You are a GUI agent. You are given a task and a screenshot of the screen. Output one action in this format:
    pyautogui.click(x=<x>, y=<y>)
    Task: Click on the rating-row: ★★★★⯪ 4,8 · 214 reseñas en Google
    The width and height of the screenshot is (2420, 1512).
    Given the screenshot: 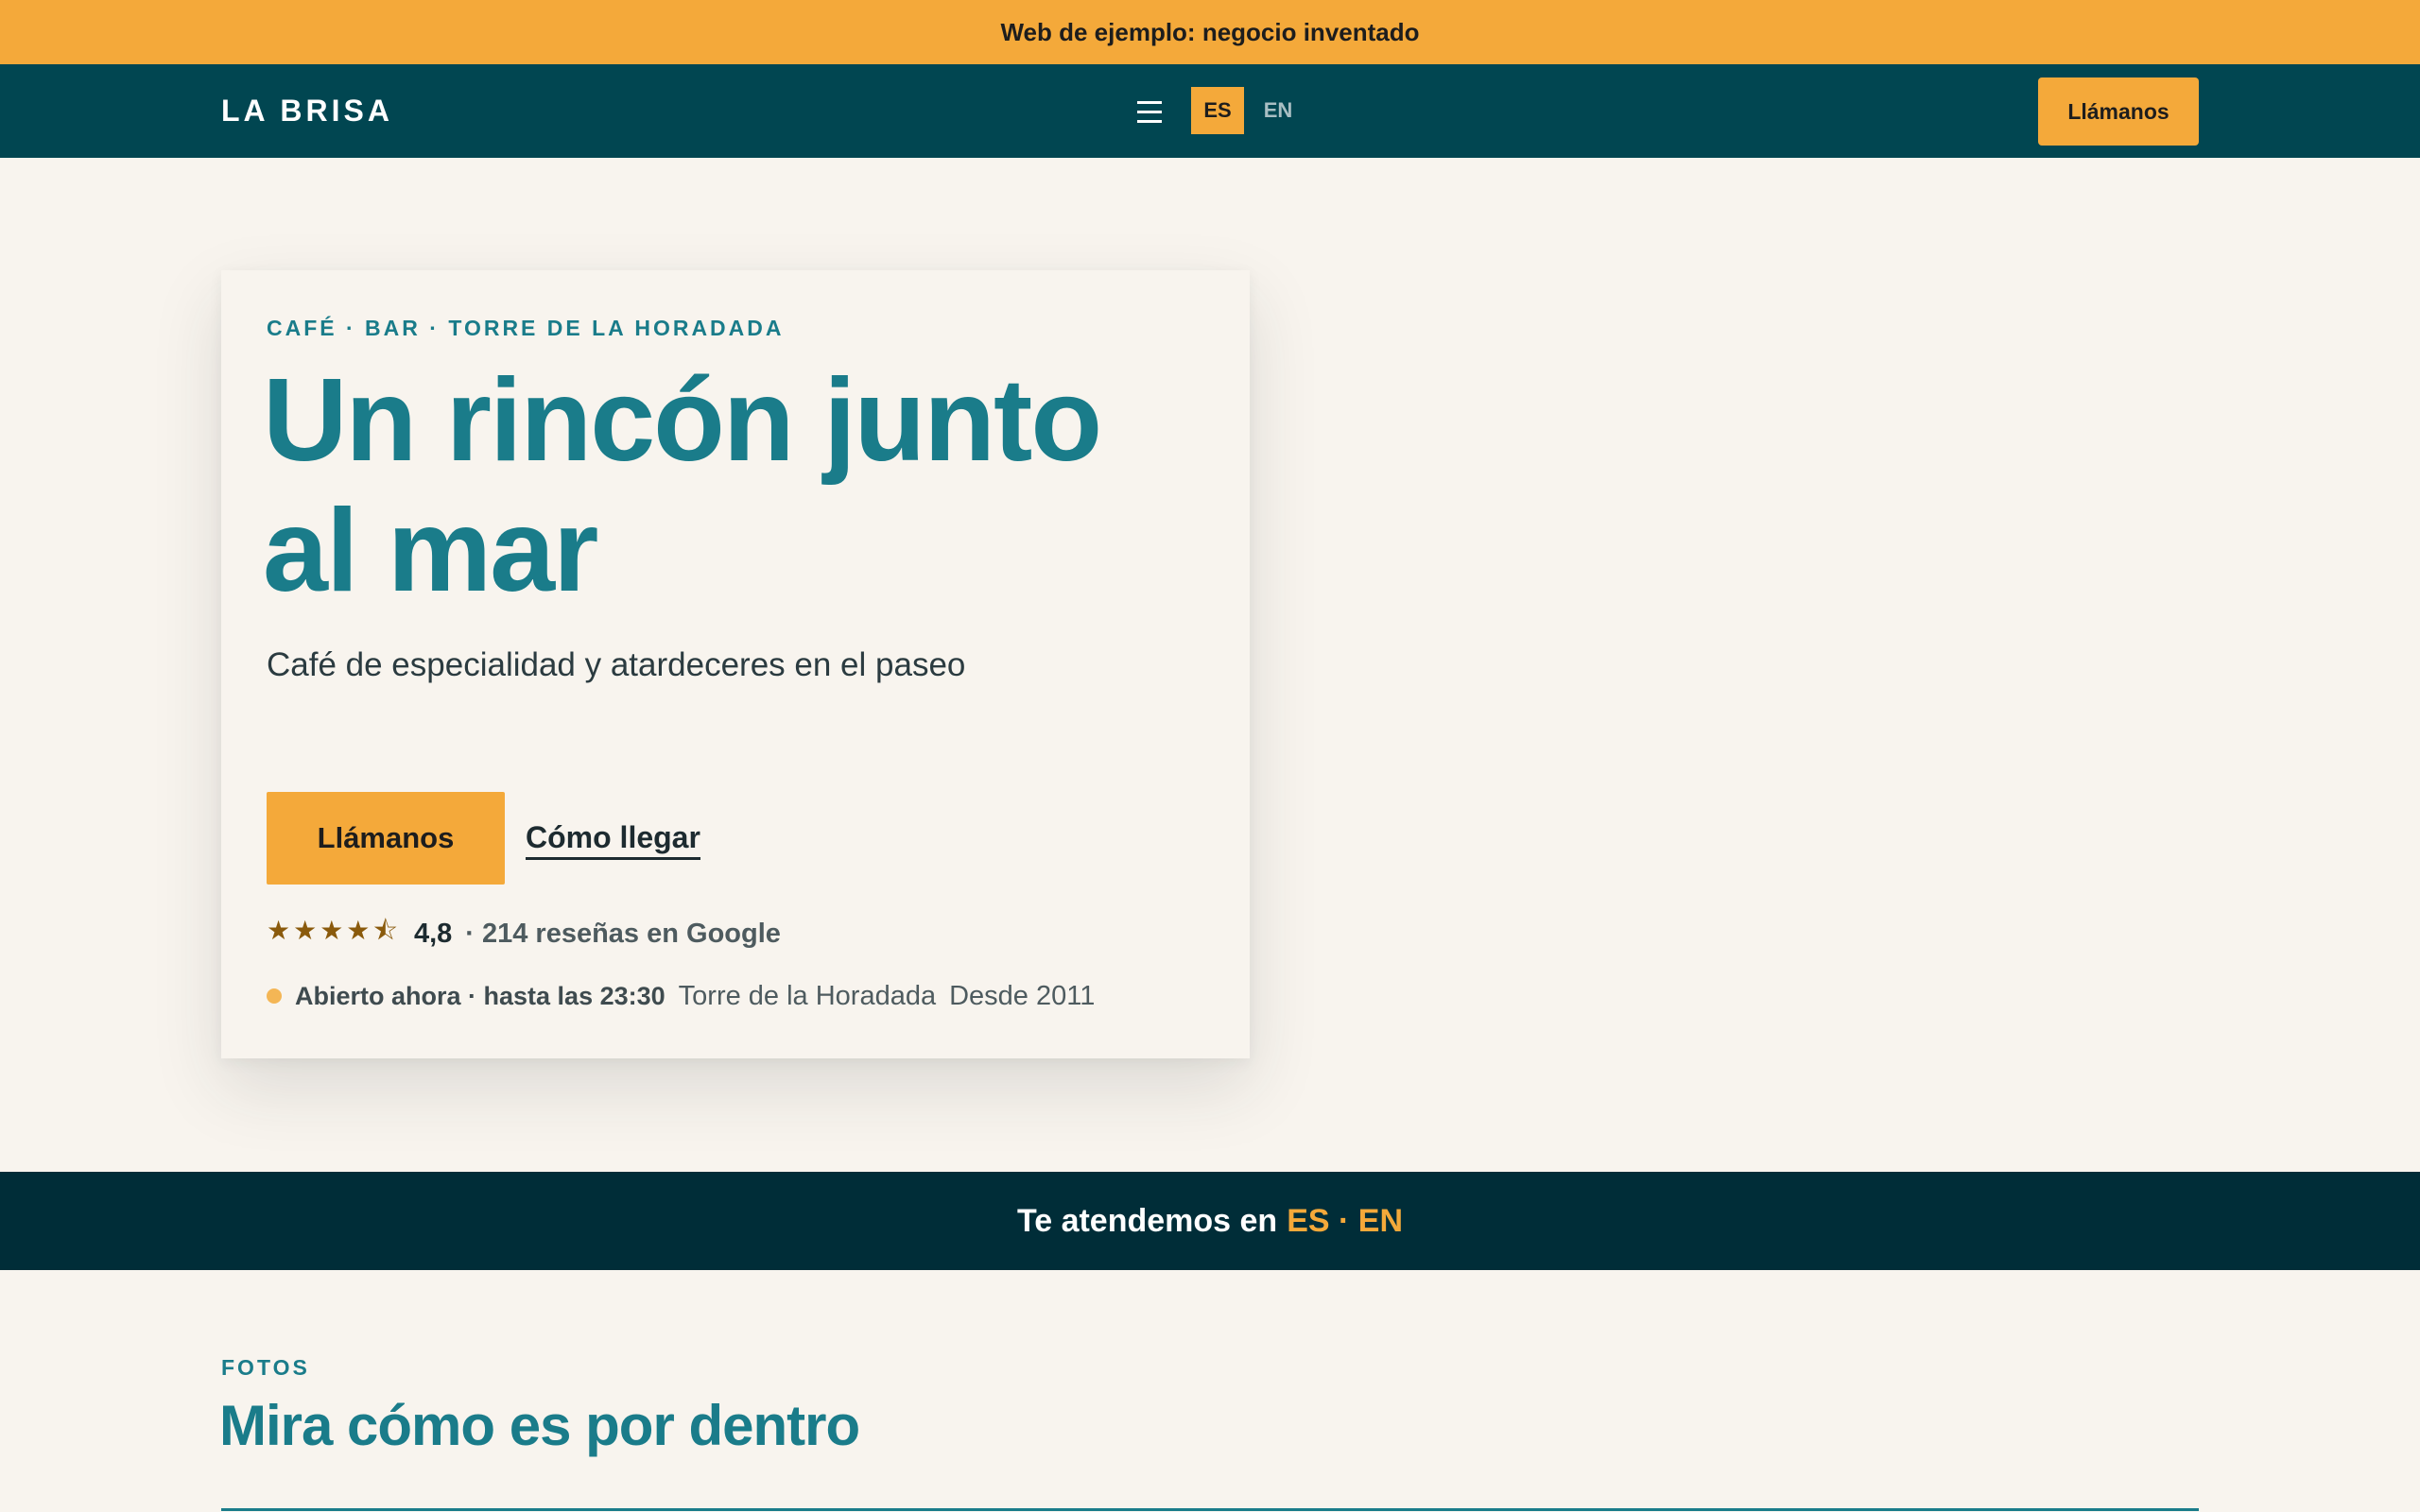 What is the action you would take?
    pyautogui.click(x=524, y=933)
    